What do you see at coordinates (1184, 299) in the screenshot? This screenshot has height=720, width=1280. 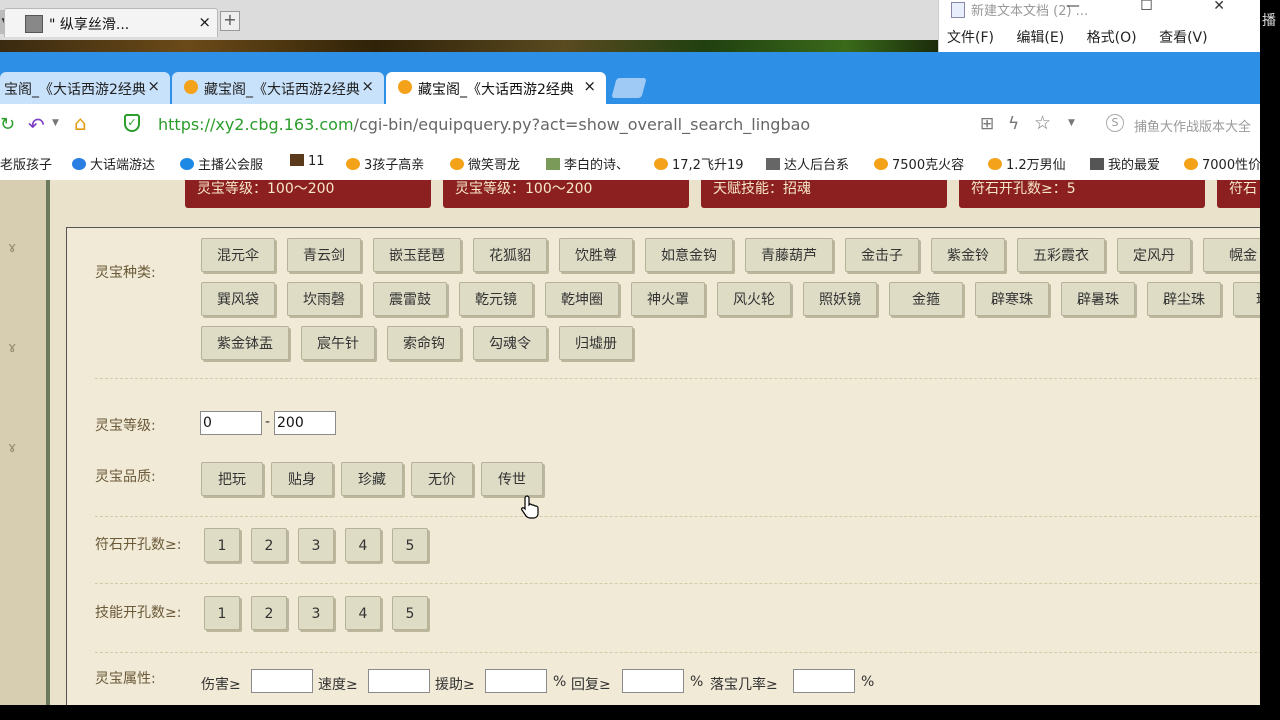 I see `type-button: 辟尘珠` at bounding box center [1184, 299].